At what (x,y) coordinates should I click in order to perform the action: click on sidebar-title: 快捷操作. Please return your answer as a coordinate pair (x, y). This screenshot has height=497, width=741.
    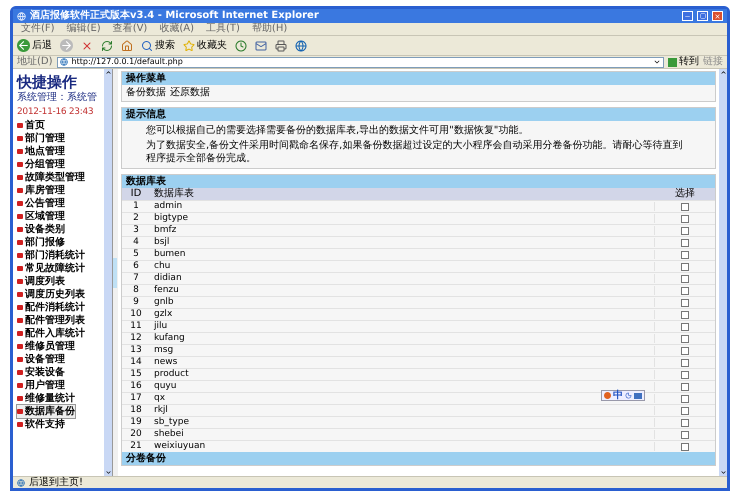
    Looking at the image, I should click on (47, 82).